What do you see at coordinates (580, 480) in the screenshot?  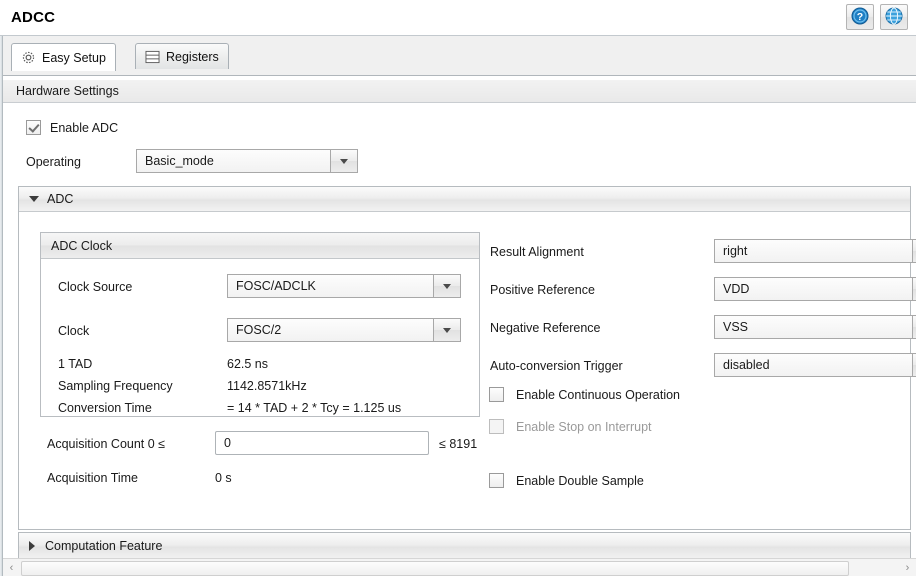 I see `enable-double-sample-label: Enable Double Sample` at bounding box center [580, 480].